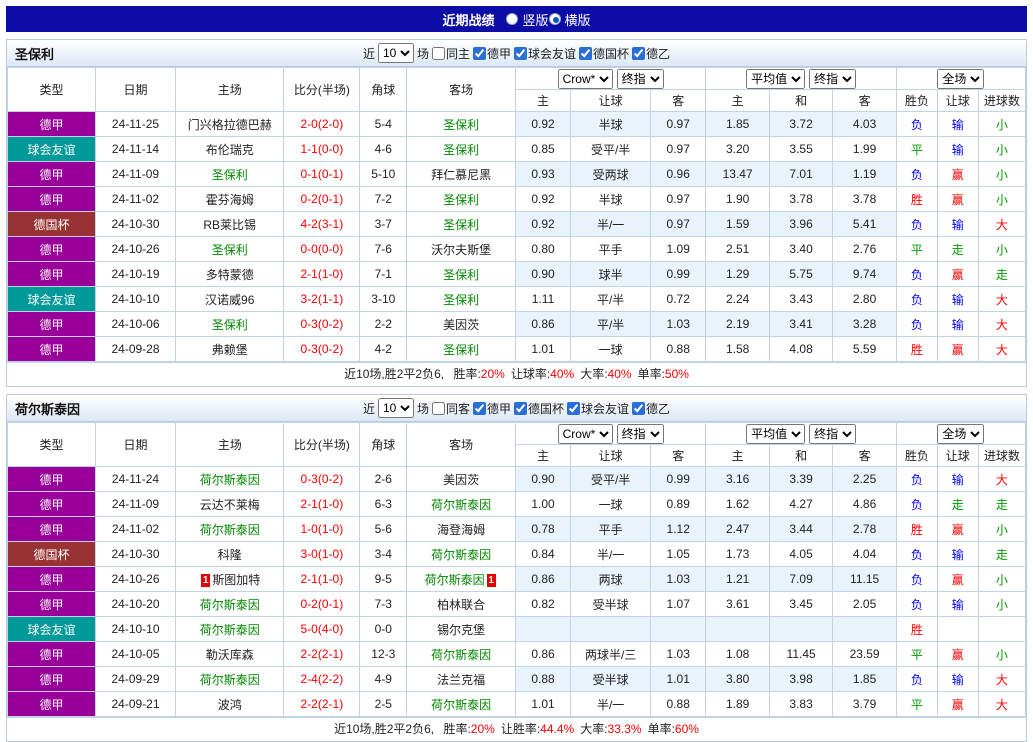 Image resolution: width=1033 pixels, height=742 pixels. Describe the element at coordinates (322, 224) in the screenshot. I see `match-score: 4-2(3-1)` at that location.